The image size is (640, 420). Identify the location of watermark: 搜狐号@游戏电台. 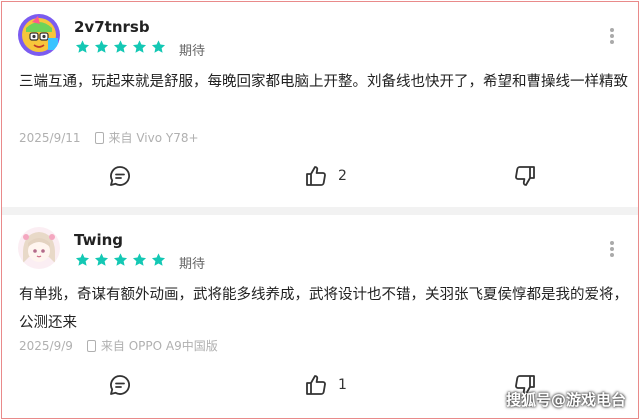
(565, 400).